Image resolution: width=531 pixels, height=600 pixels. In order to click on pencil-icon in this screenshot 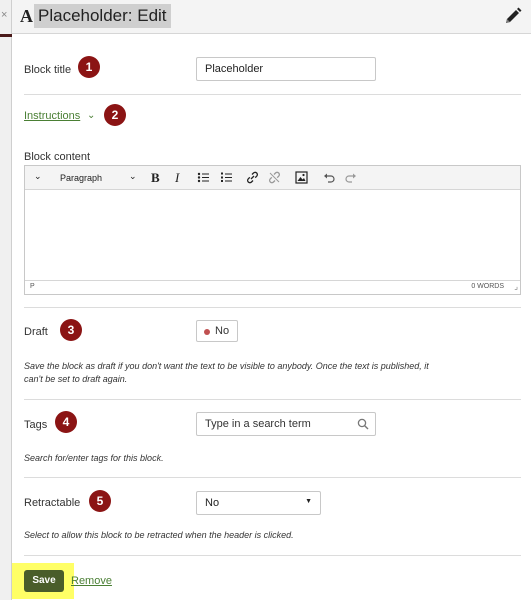, I will do `click(513, 16)`.